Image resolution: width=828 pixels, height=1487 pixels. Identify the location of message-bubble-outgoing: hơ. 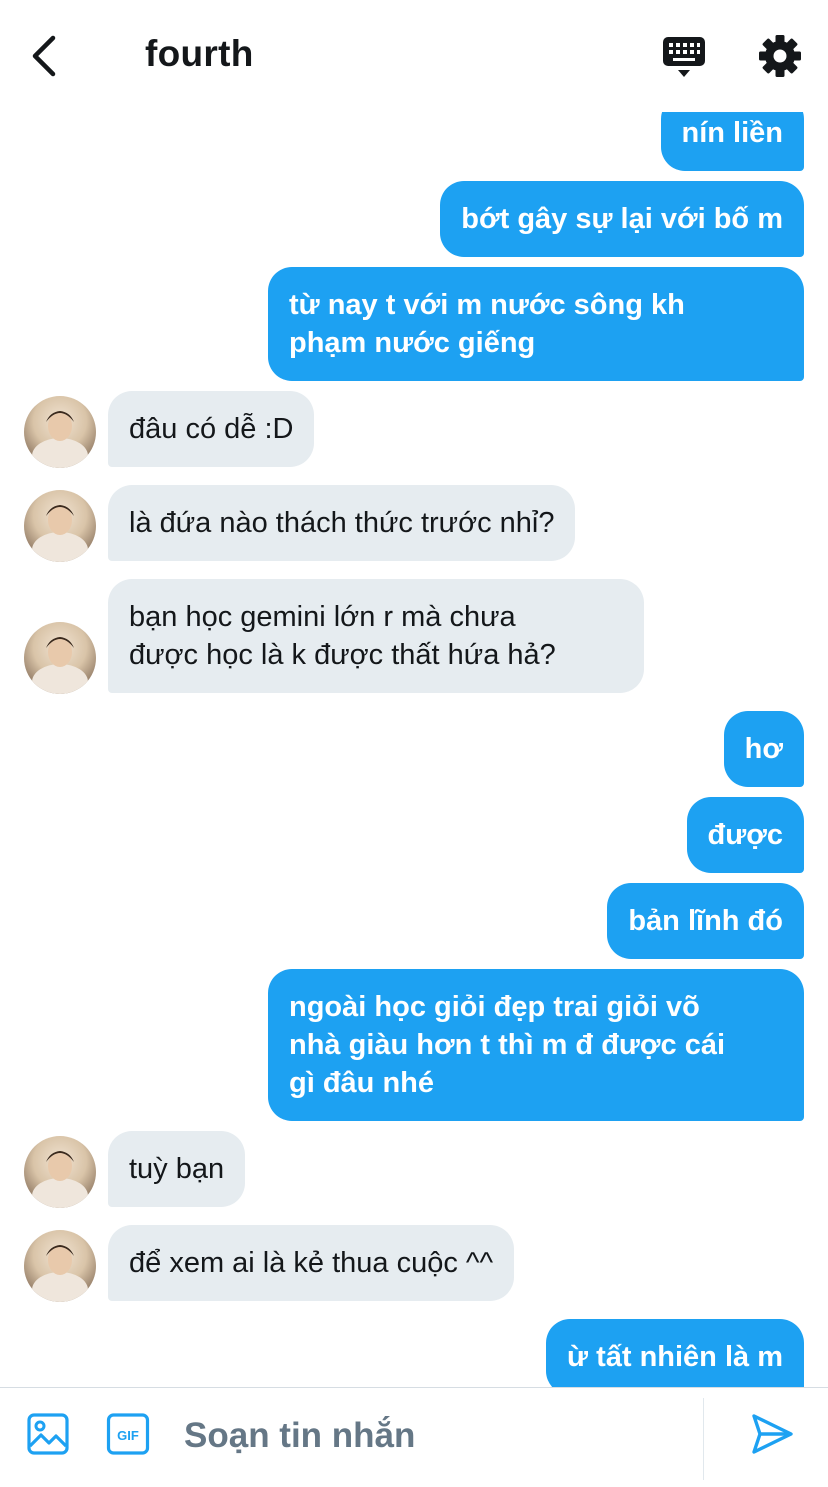
(763, 749).